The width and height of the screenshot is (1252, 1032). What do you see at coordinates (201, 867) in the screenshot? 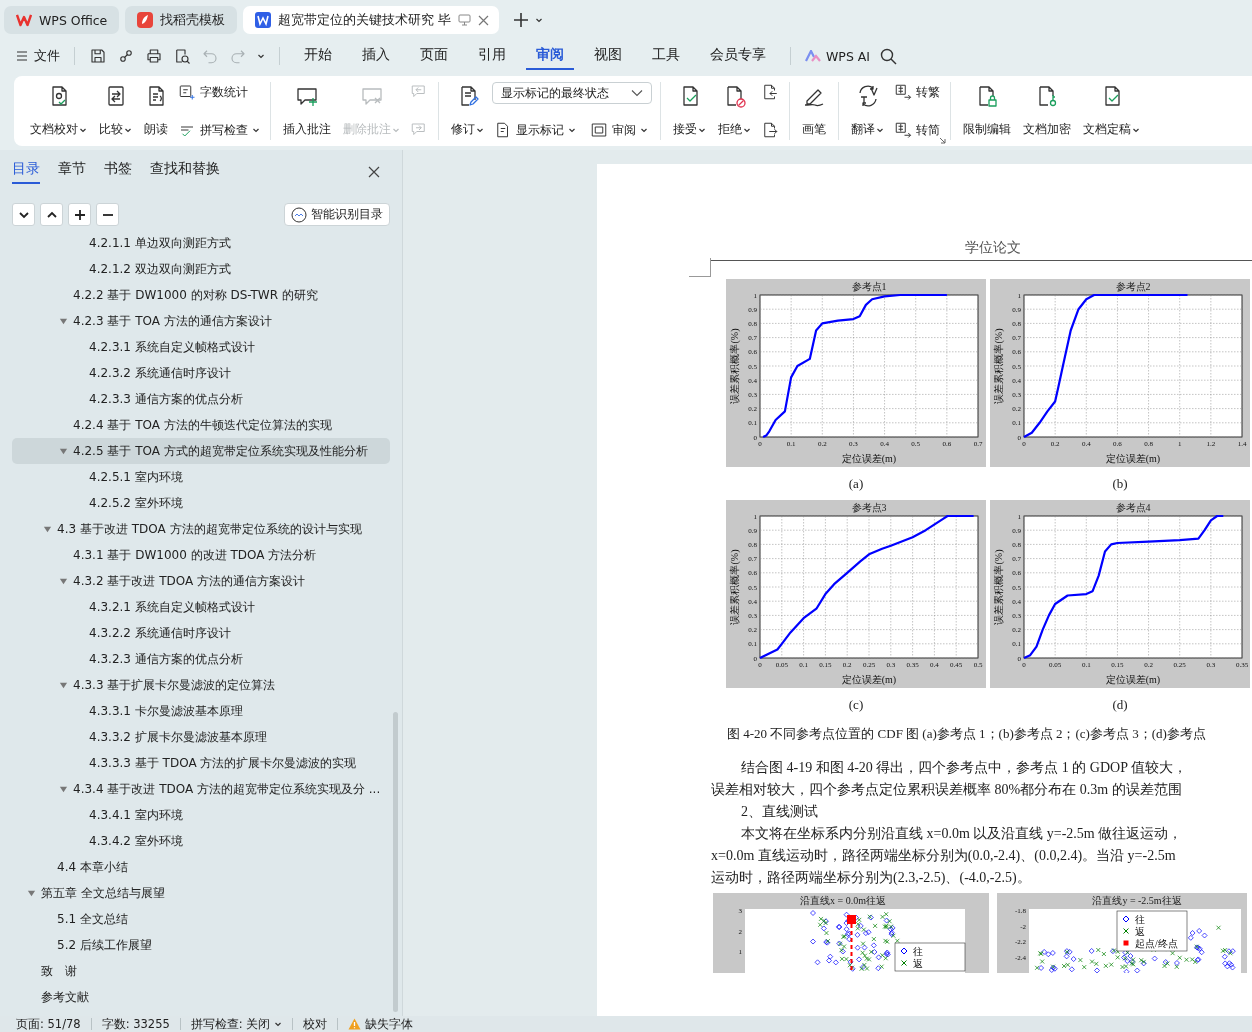
I see `toc-item: 4.4 本章小结` at bounding box center [201, 867].